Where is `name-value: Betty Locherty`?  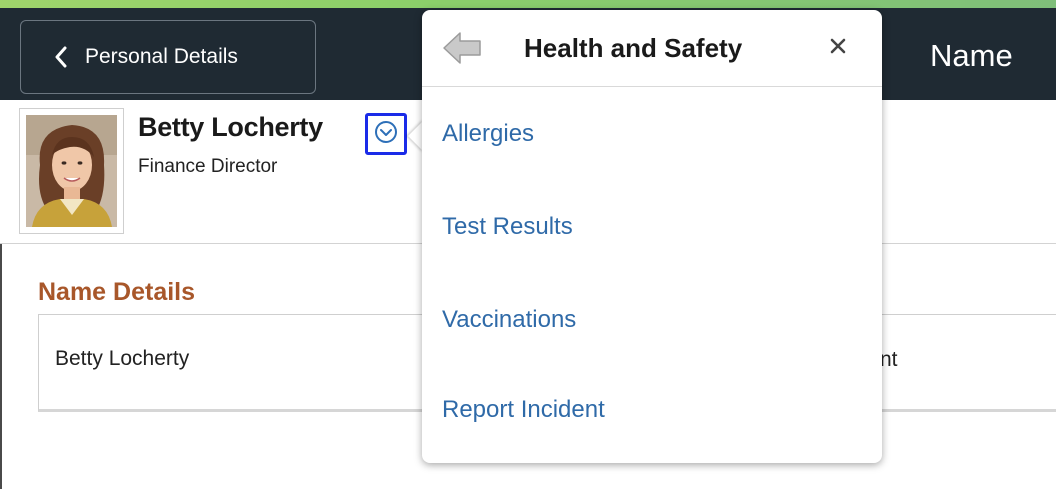
name-value: Betty Locherty is located at coordinates (122, 358).